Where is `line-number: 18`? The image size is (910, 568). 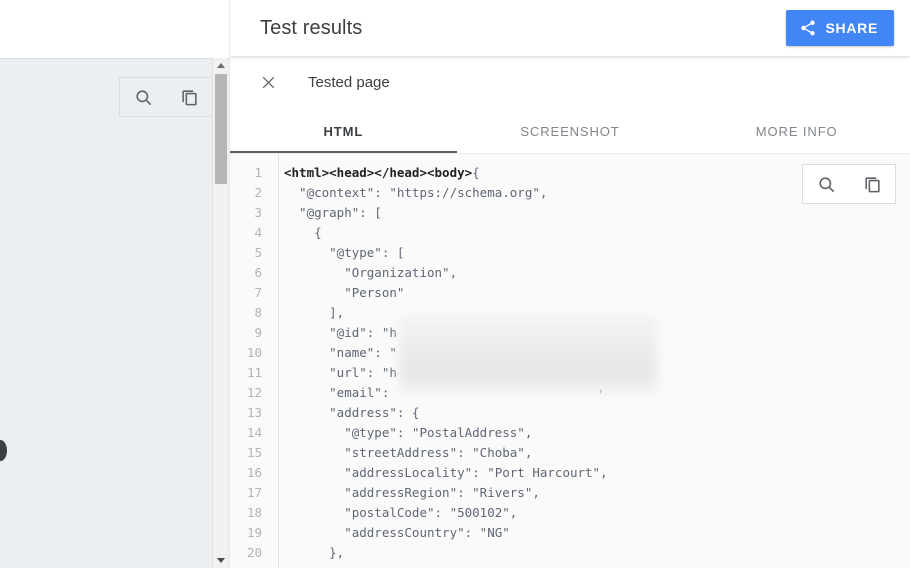 line-number: 18 is located at coordinates (254, 512).